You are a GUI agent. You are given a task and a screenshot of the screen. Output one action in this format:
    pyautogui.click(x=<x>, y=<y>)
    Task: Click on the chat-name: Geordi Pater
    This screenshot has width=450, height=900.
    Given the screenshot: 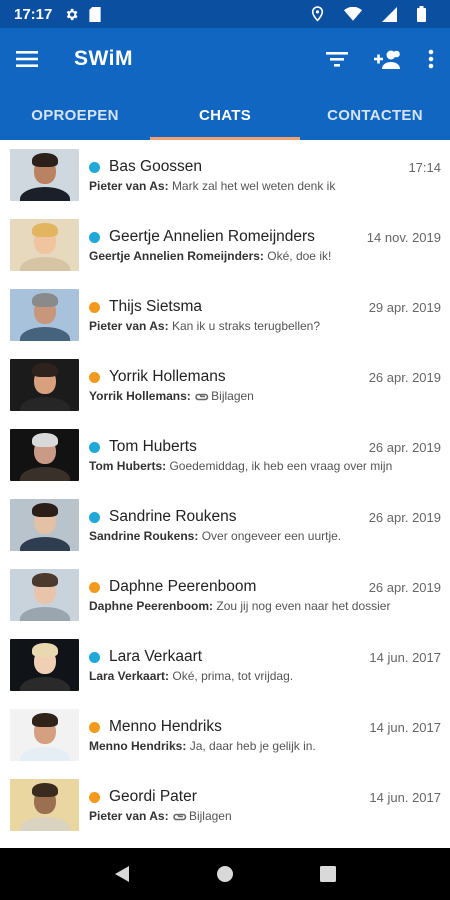 What is the action you would take?
    pyautogui.click(x=153, y=796)
    